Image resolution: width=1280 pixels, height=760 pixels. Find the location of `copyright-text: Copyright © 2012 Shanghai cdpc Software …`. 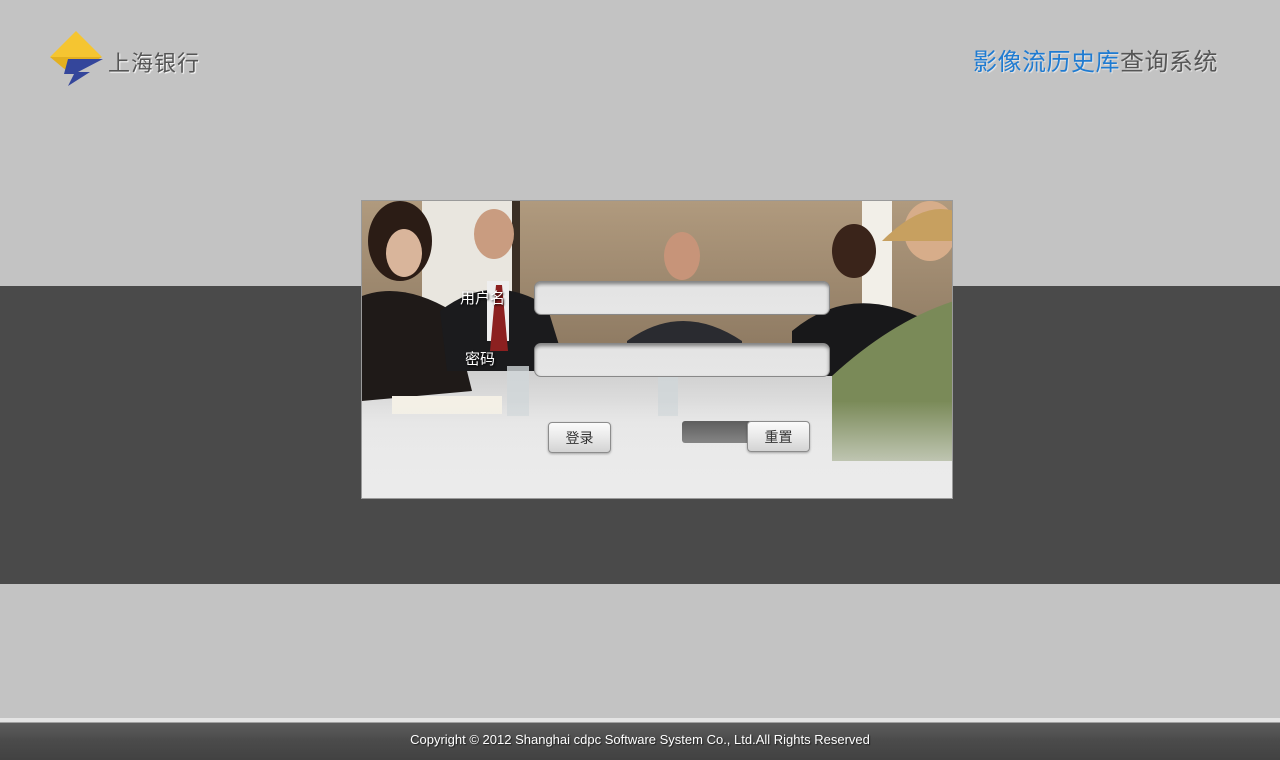

copyright-text: Copyright © 2012 Shanghai cdpc Software … is located at coordinates (640, 739).